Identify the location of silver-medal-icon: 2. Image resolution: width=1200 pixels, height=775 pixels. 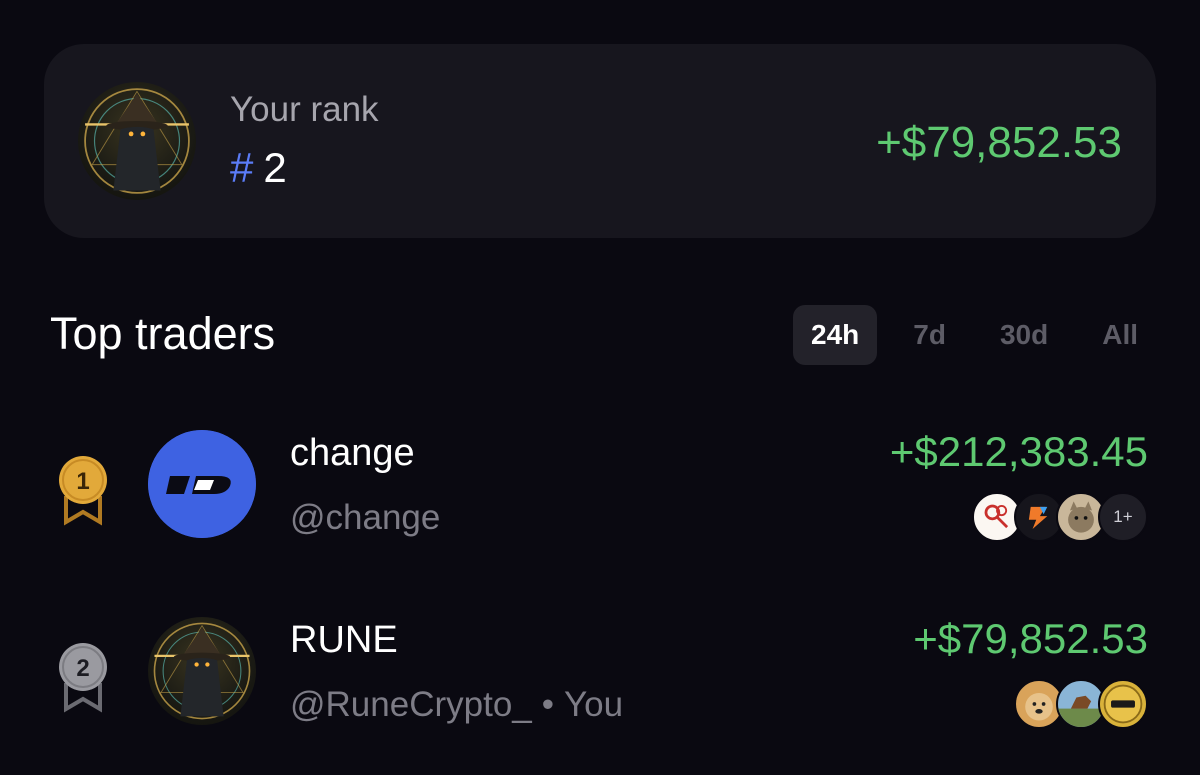
(83, 676).